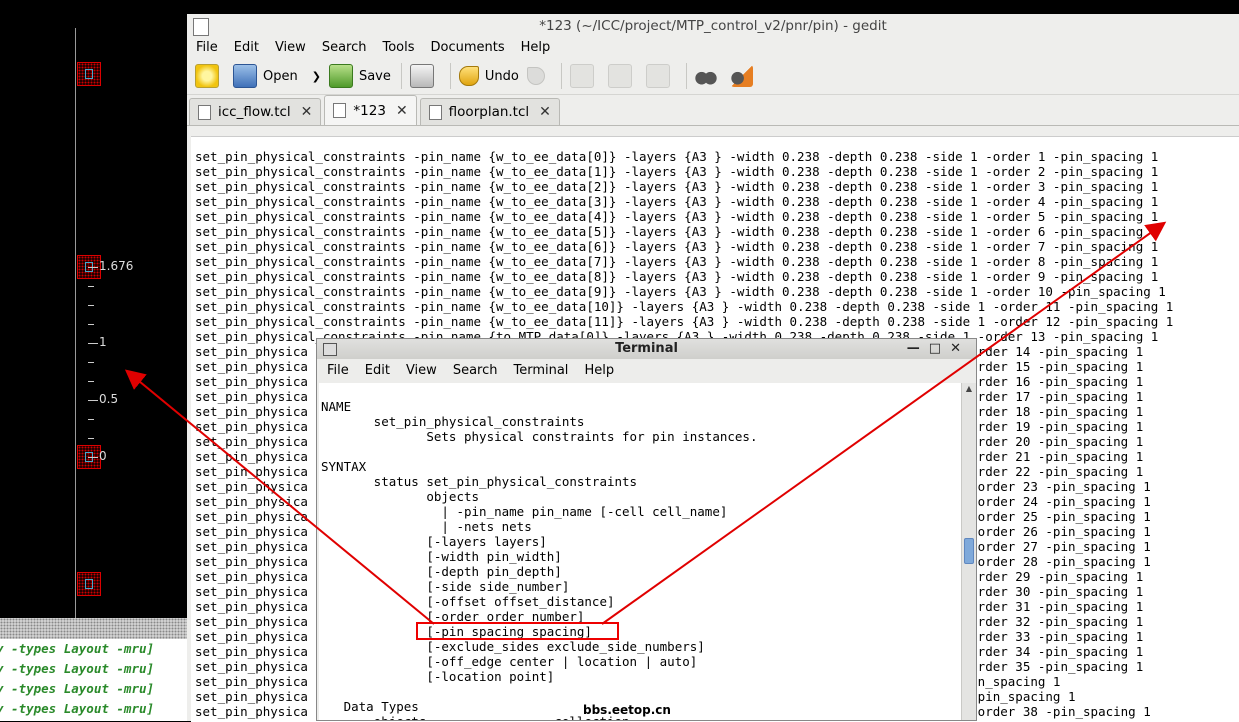 Image resolution: width=1239 pixels, height=722 pixels. I want to click on tab-floorplan: floorplan.tcl ✕, so click(489, 111).